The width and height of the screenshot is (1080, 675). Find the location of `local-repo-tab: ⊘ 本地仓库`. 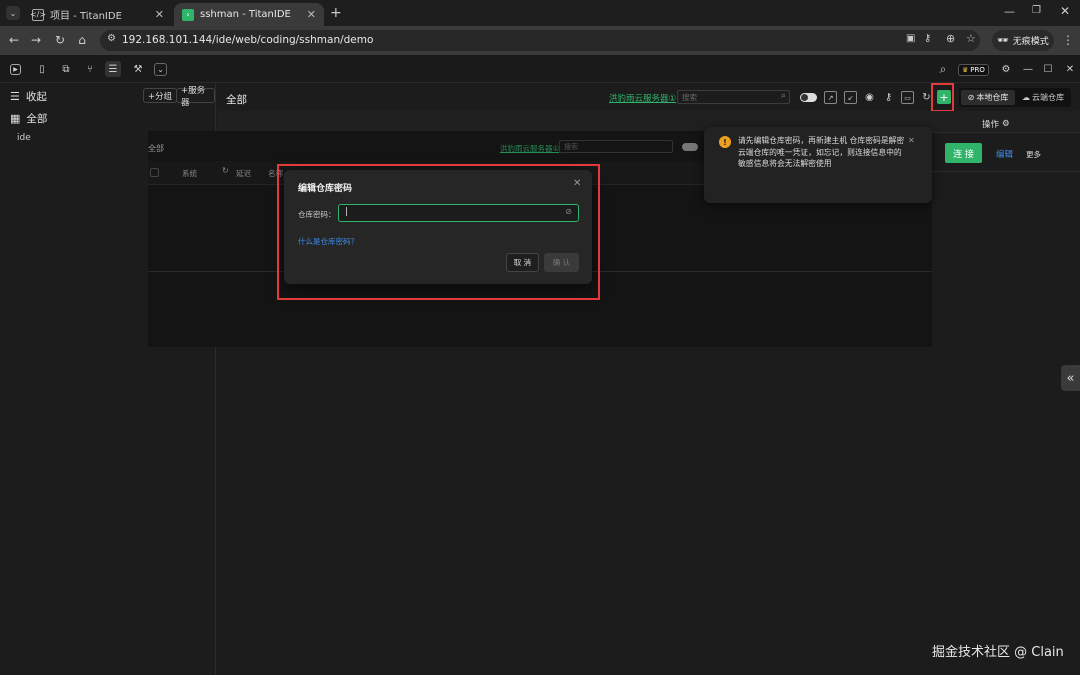

local-repo-tab: ⊘ 本地仓库 is located at coordinates (988, 97).